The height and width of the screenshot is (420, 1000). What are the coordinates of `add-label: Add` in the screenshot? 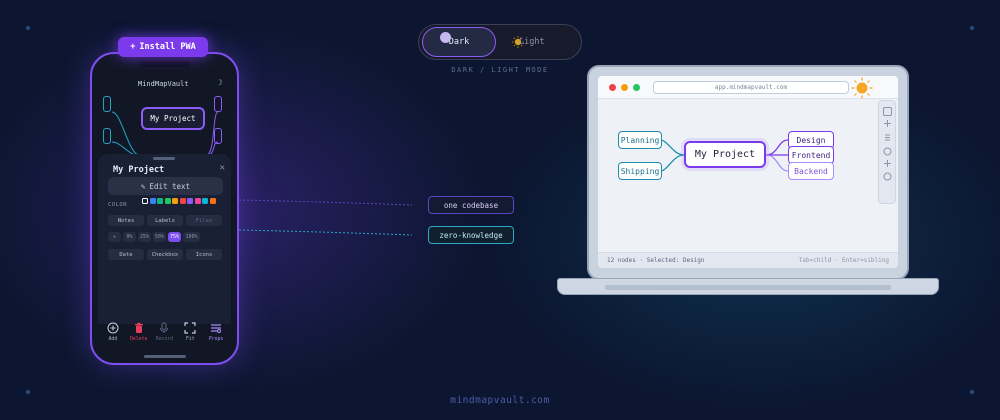 It's located at (113, 339).